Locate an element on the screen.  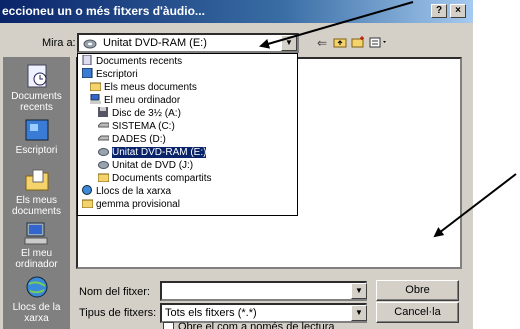
place-desktop: Escriptori is located at coordinates (36, 136).